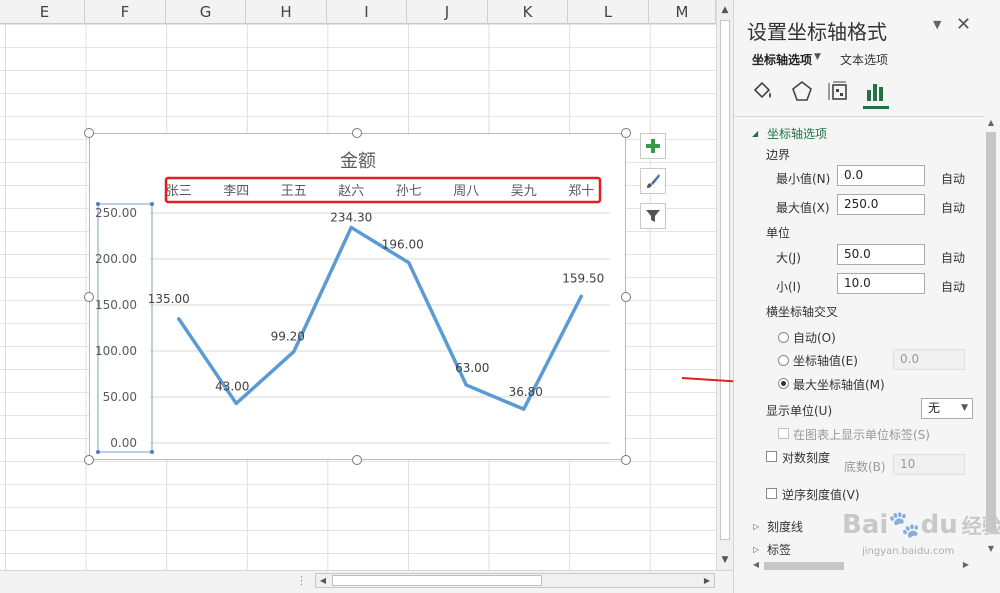 The width and height of the screenshot is (1000, 593). What do you see at coordinates (581, 191) in the screenshot?
I see `x-tick-label: 郑十` at bounding box center [581, 191].